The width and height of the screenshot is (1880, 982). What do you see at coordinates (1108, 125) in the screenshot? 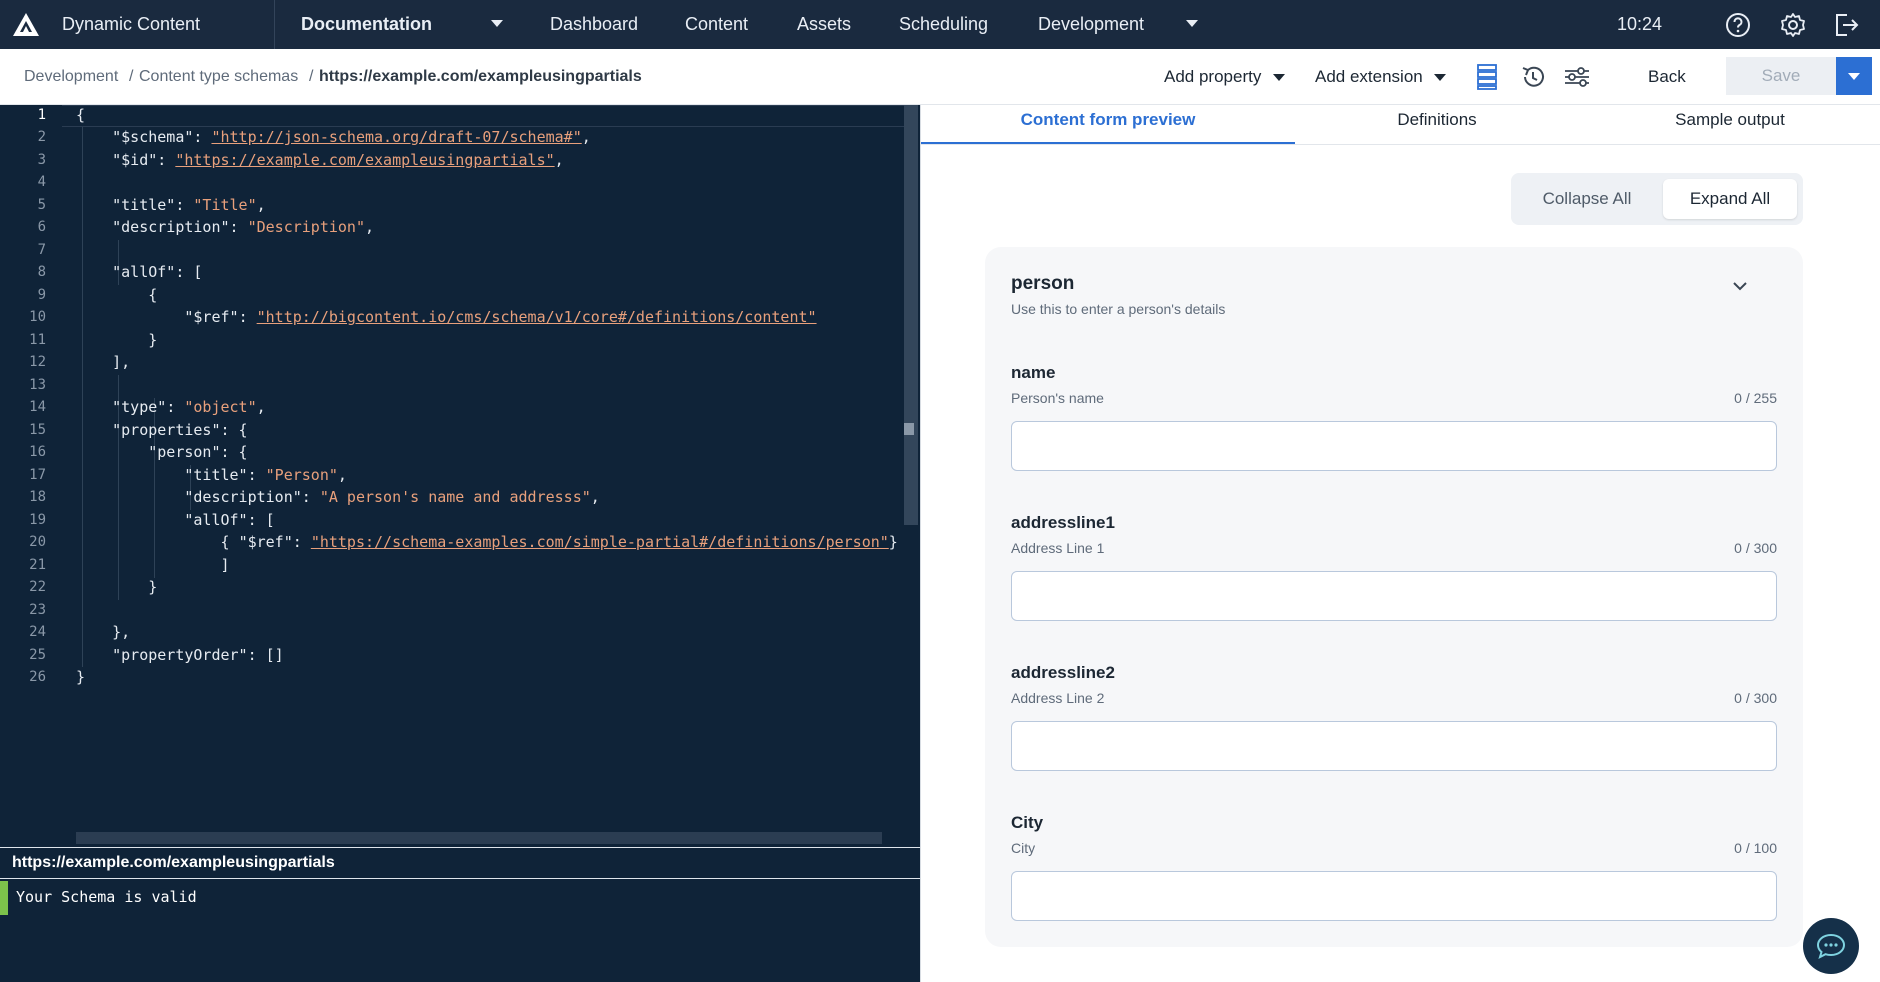
I see `tab-content-form-preview: Content form preview` at bounding box center [1108, 125].